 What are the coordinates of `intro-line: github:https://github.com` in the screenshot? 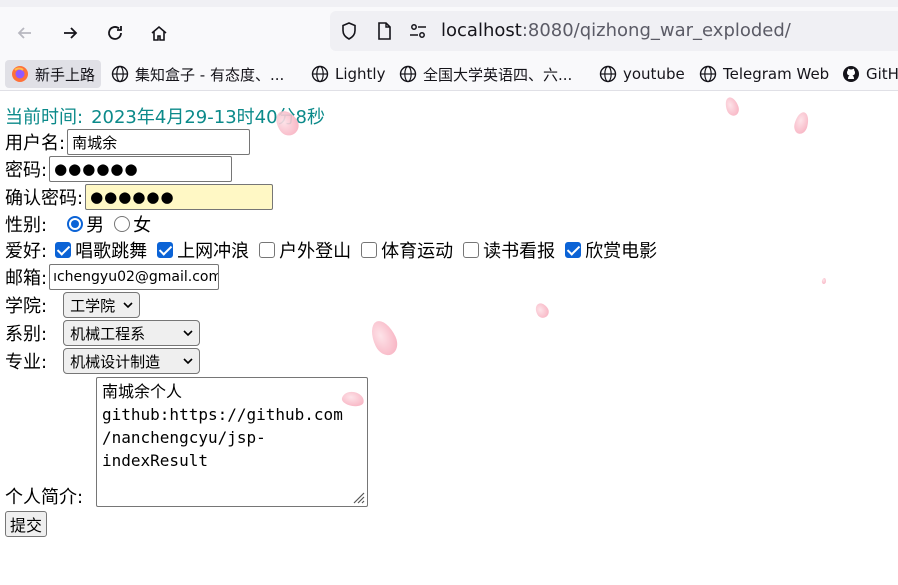 It's located at (222, 414).